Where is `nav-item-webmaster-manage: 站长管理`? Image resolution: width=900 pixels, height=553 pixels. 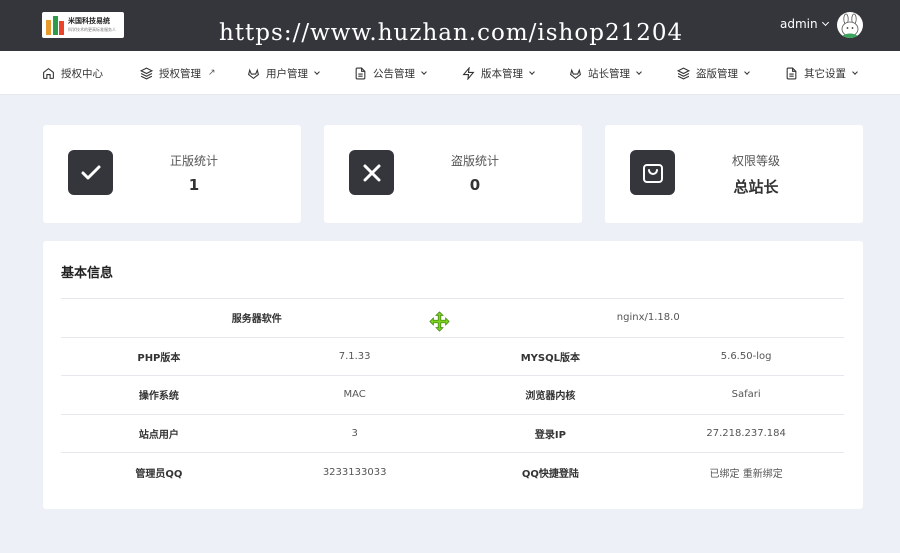
nav-item-webmaster-manage: 站长管理 is located at coordinates (605, 73).